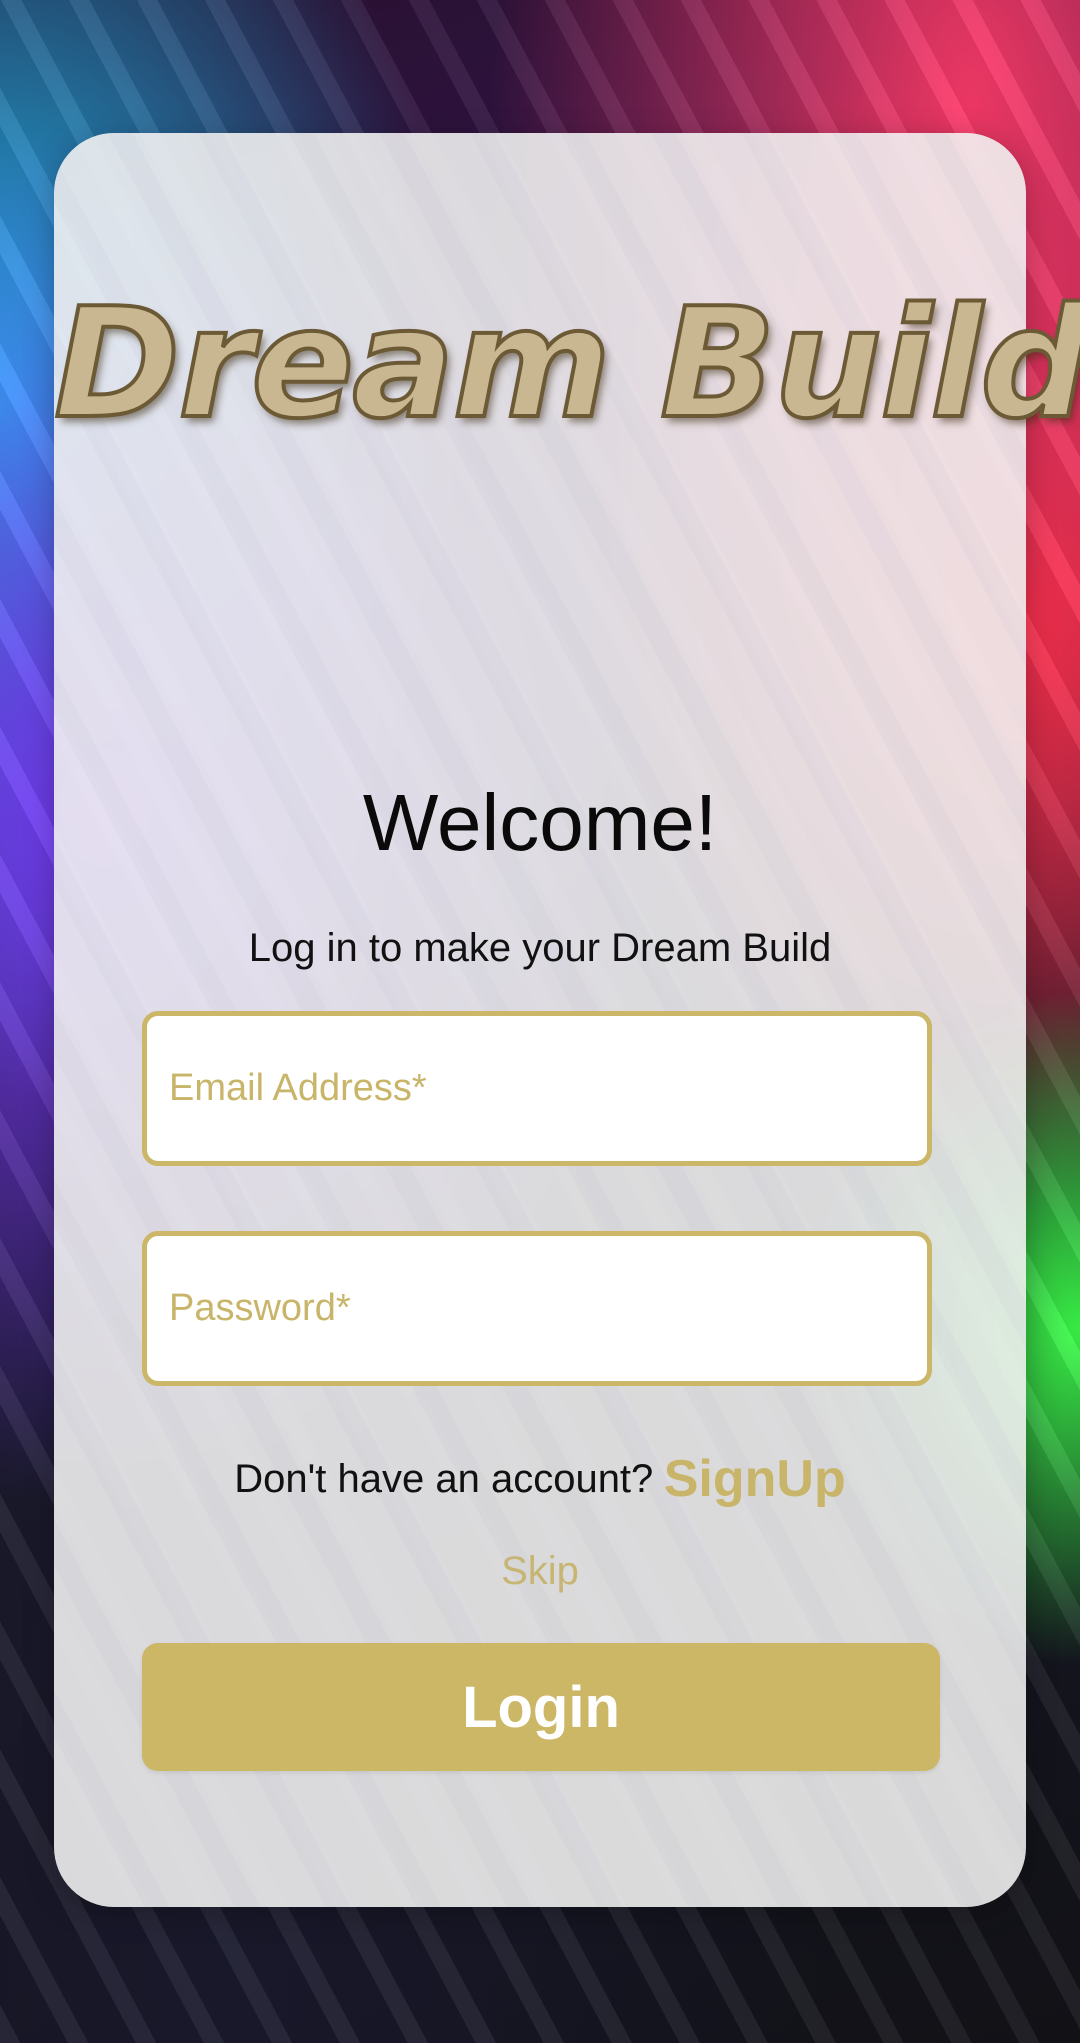  What do you see at coordinates (537, 1088) in the screenshot?
I see `email-input` at bounding box center [537, 1088].